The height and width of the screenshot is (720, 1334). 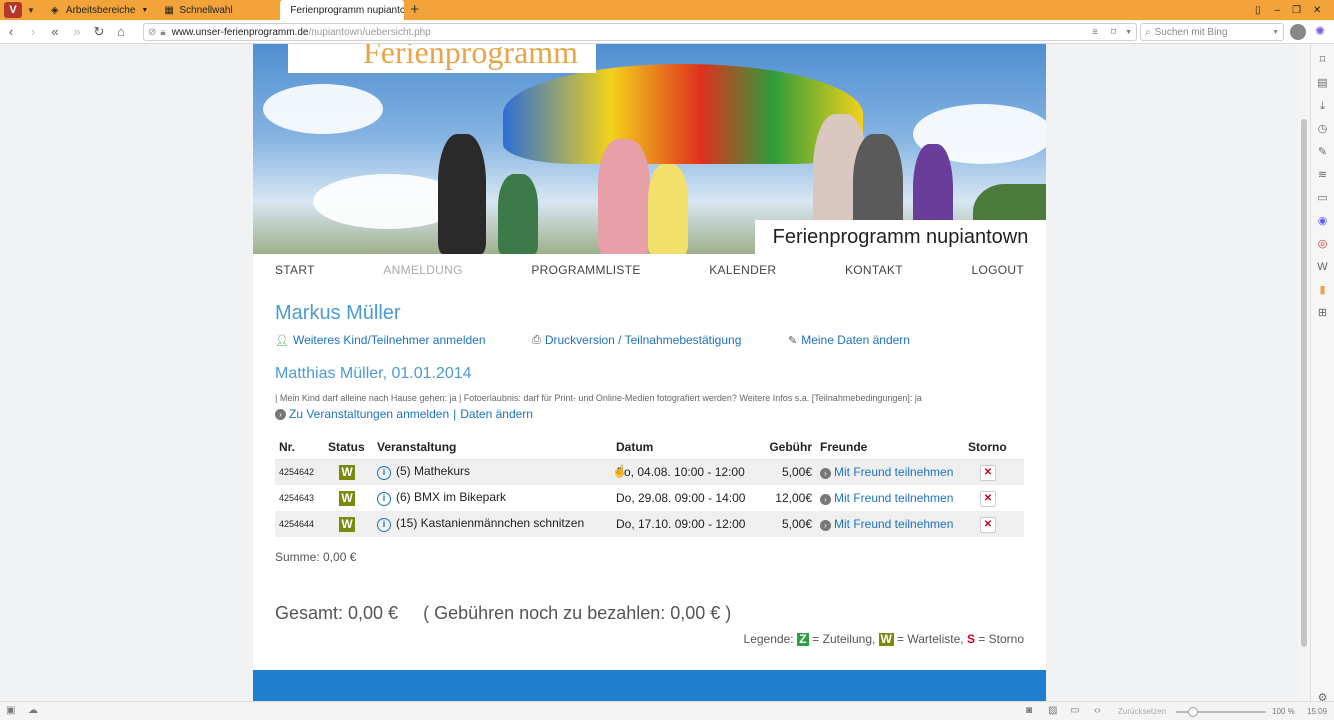 What do you see at coordinates (636, 340) in the screenshot?
I see `print-link: ⎙ Druckversion / Teilnahmebestätigung` at bounding box center [636, 340].